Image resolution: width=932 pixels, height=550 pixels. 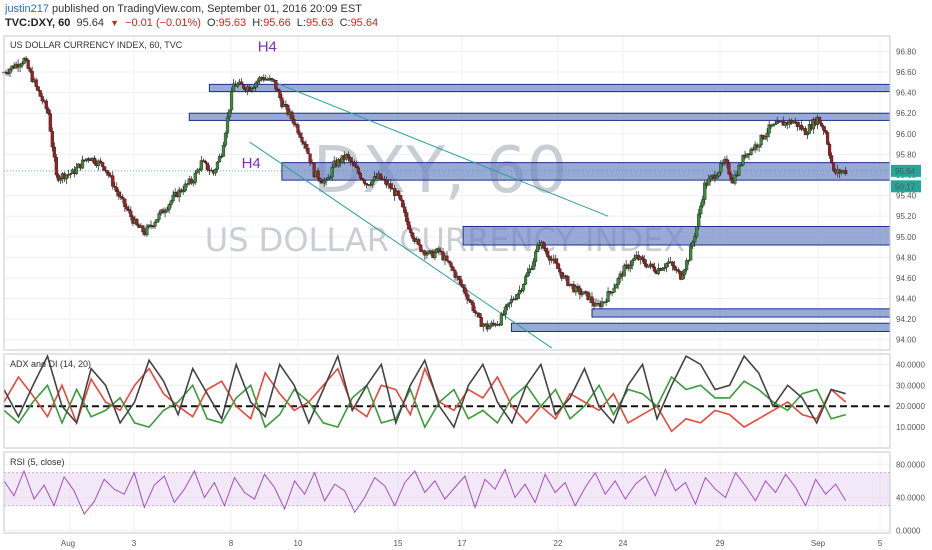 What do you see at coordinates (910, 427) in the screenshot?
I see `adx-tick-label: 10.0000` at bounding box center [910, 427].